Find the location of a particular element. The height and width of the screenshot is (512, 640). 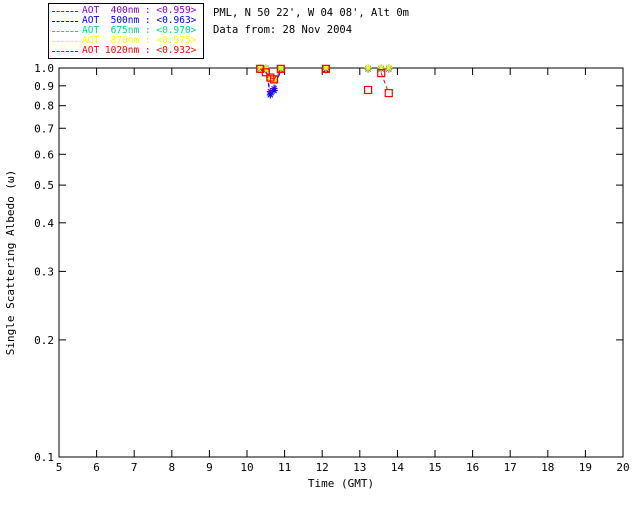

site-title: PML, N 50 22', W 04 08', Alt 0m is located at coordinates (311, 13).